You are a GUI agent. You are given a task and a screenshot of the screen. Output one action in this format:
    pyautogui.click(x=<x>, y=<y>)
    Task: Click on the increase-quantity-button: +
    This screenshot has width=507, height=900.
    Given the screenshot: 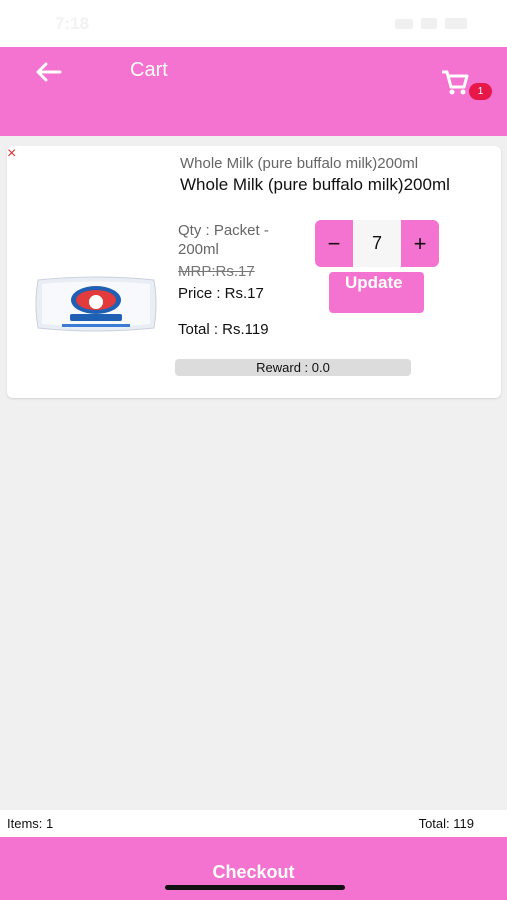 What is the action you would take?
    pyautogui.click(x=420, y=243)
    